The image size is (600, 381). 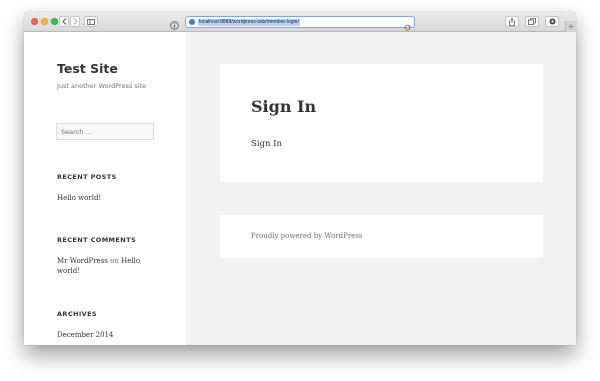 I want to click on extension-icon, so click(x=552, y=21).